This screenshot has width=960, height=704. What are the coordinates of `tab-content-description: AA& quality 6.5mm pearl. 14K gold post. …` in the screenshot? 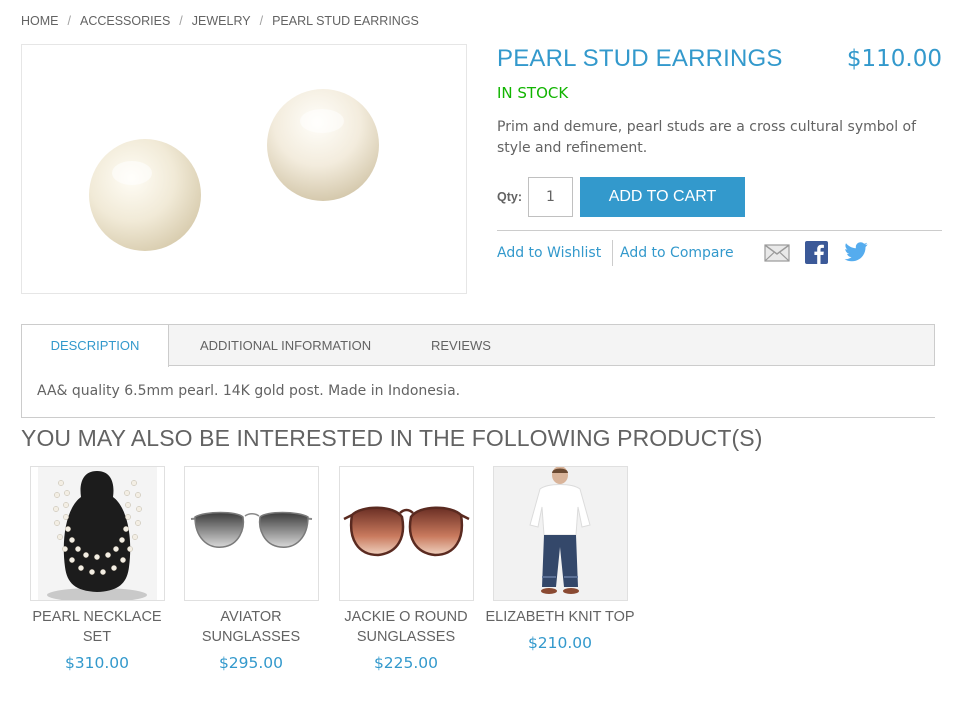 It's located at (249, 391).